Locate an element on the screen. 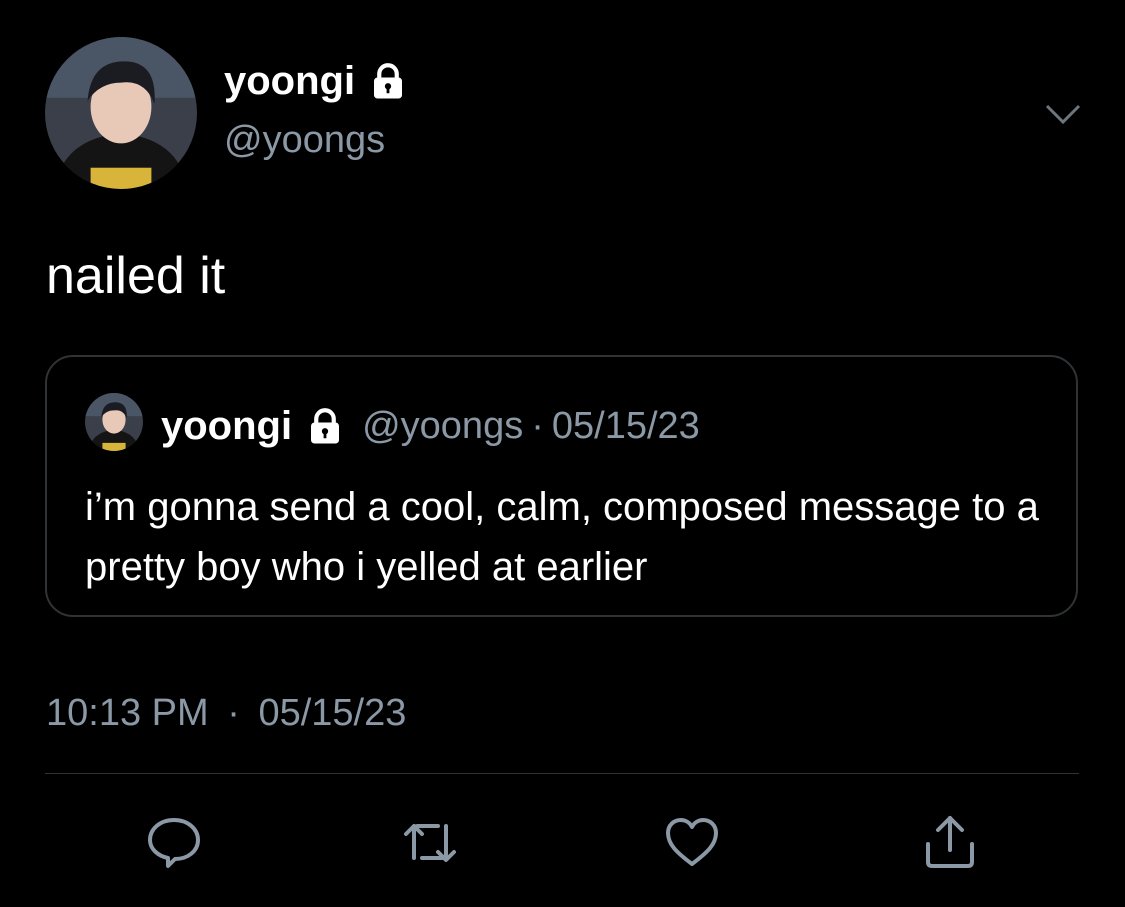 This screenshot has height=907, width=1125. like-button is located at coordinates (692, 842).